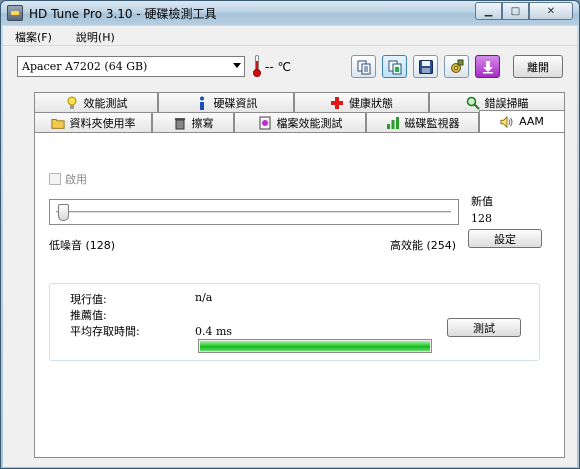 The height and width of the screenshot is (469, 580). I want to click on hdd-app-icon, so click(15, 13).